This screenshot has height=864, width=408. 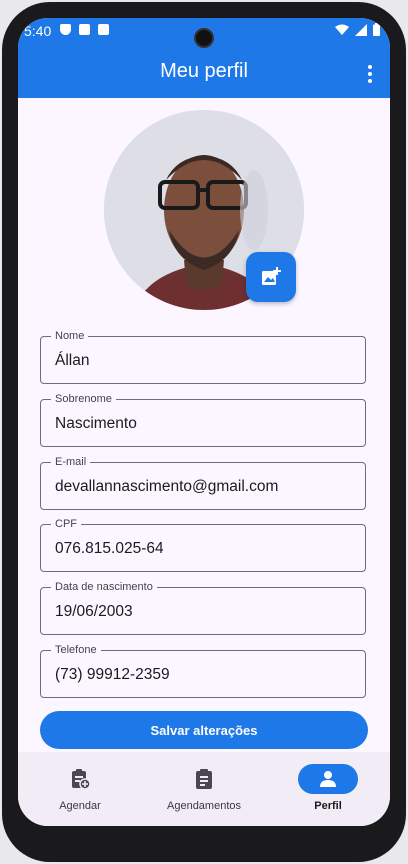 What do you see at coordinates (167, 486) in the screenshot?
I see `field-value: devallannascimento@gmail.com` at bounding box center [167, 486].